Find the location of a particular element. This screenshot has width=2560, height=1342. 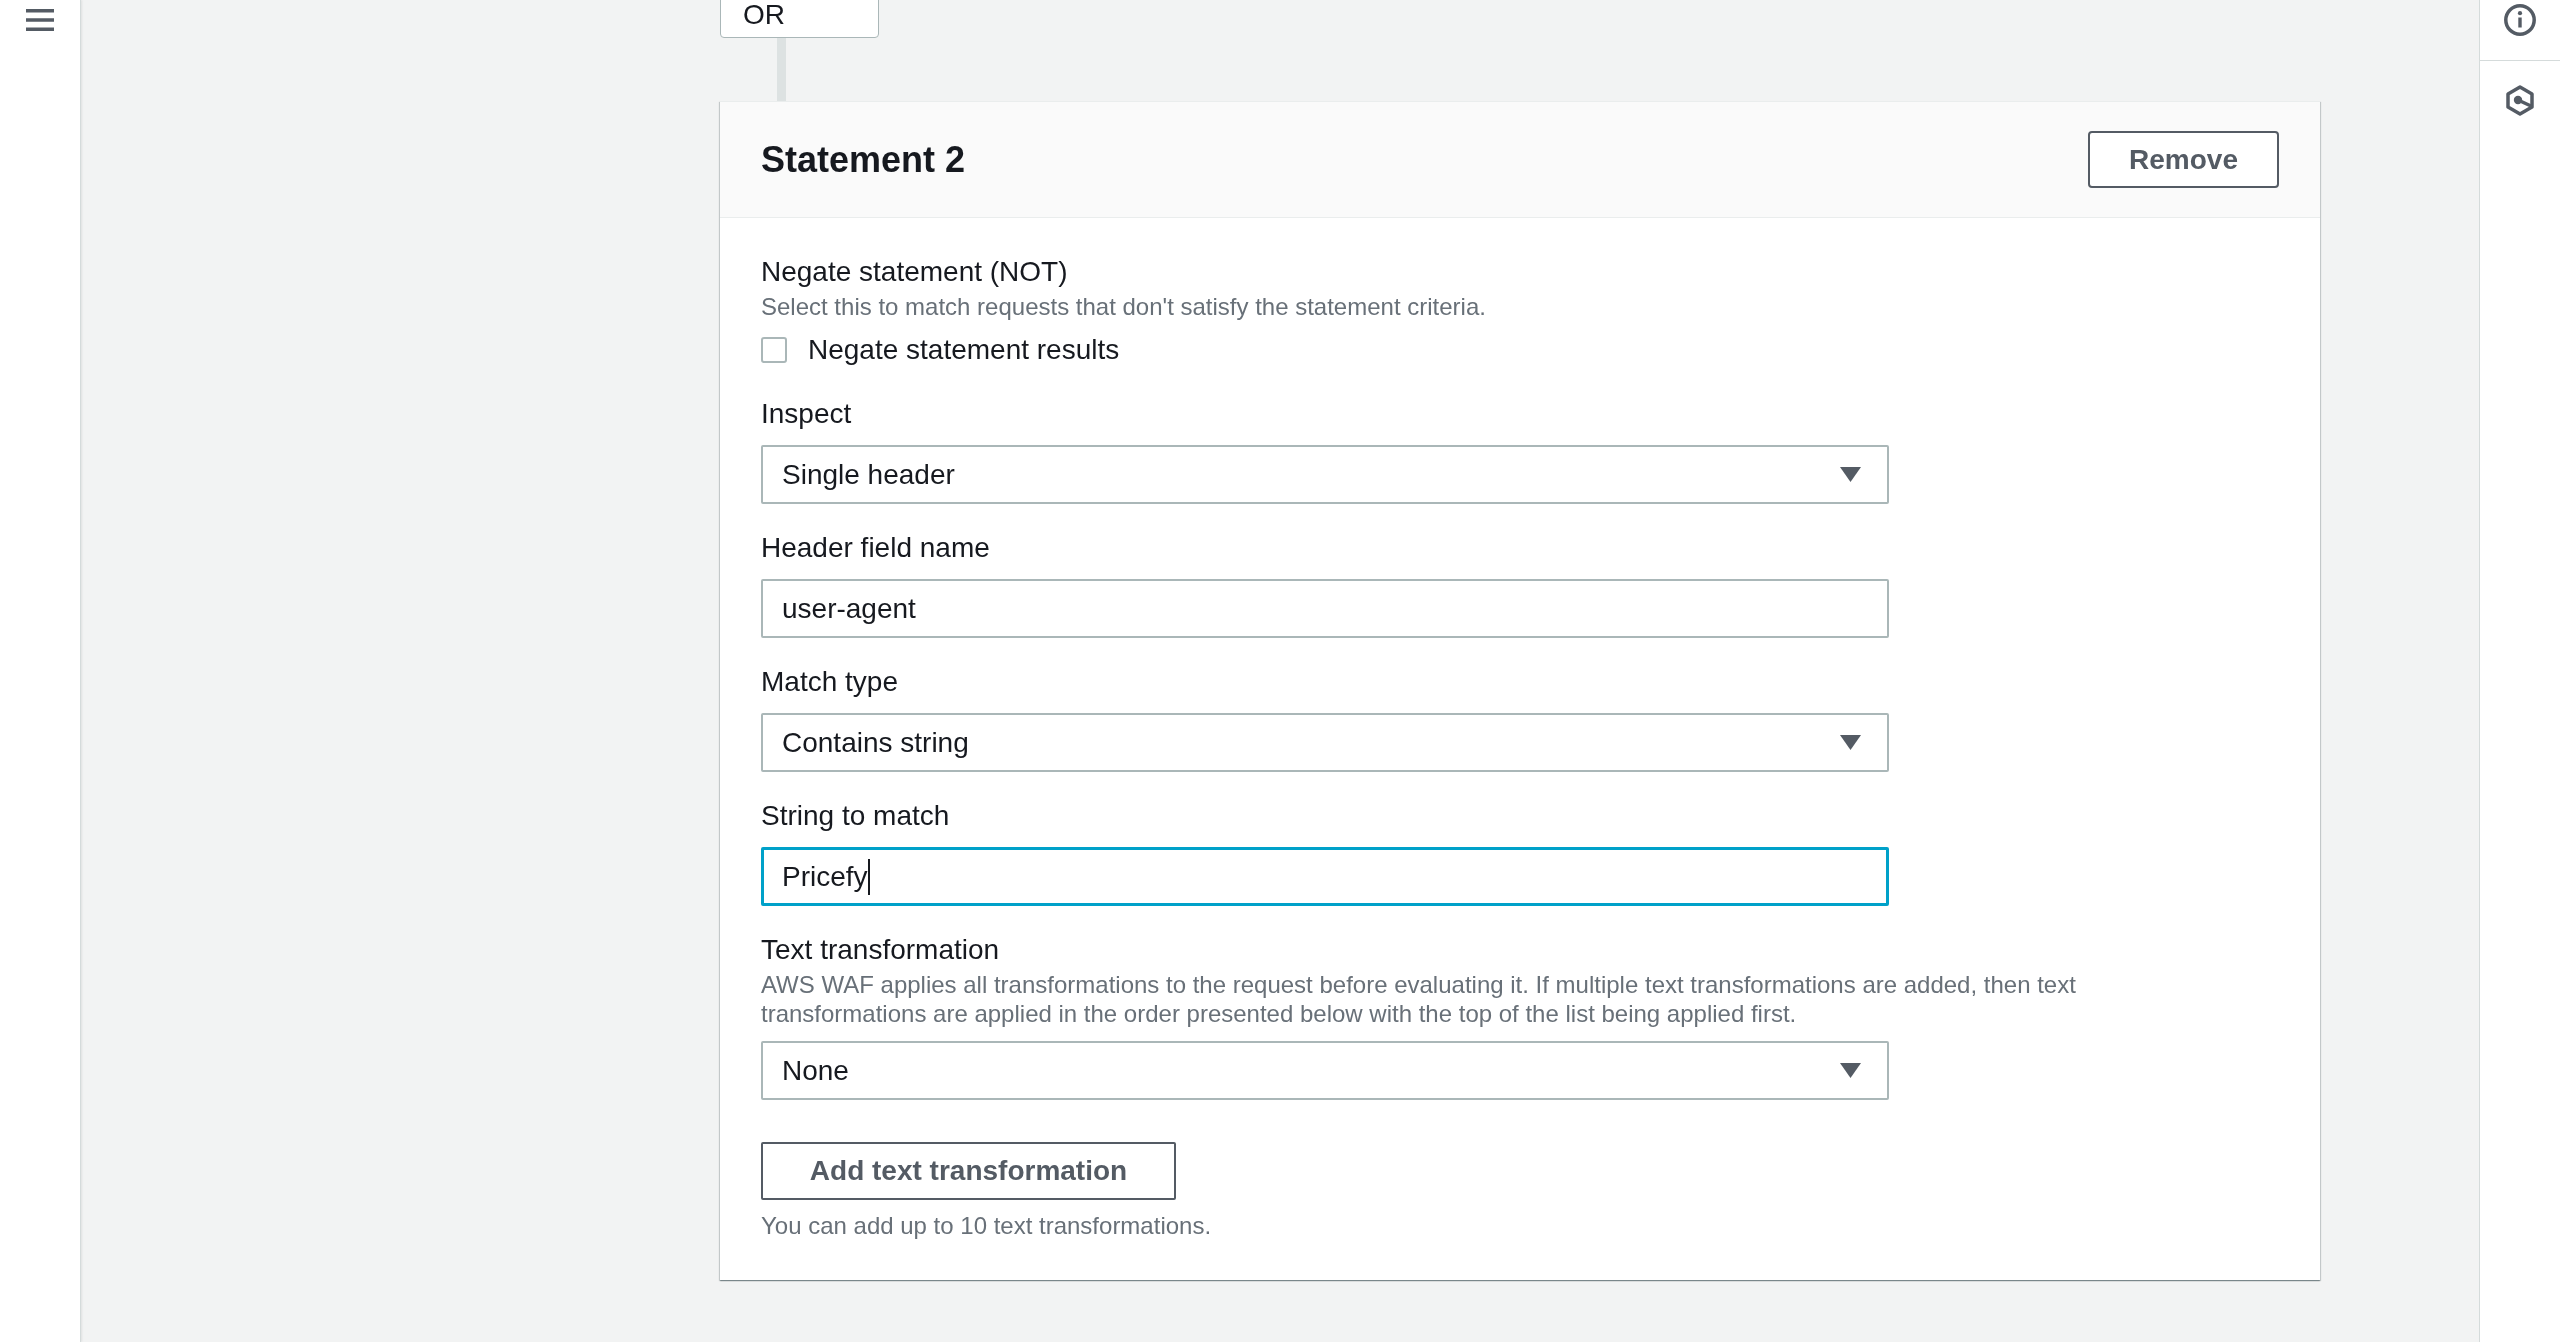

field-description: AWS WAF applies all transformations to the request before evaluating it. If multiple text transformations are added, then text transformations are applied in the order presented below with the top of the list being applied first. is located at coordinates (1419, 999).